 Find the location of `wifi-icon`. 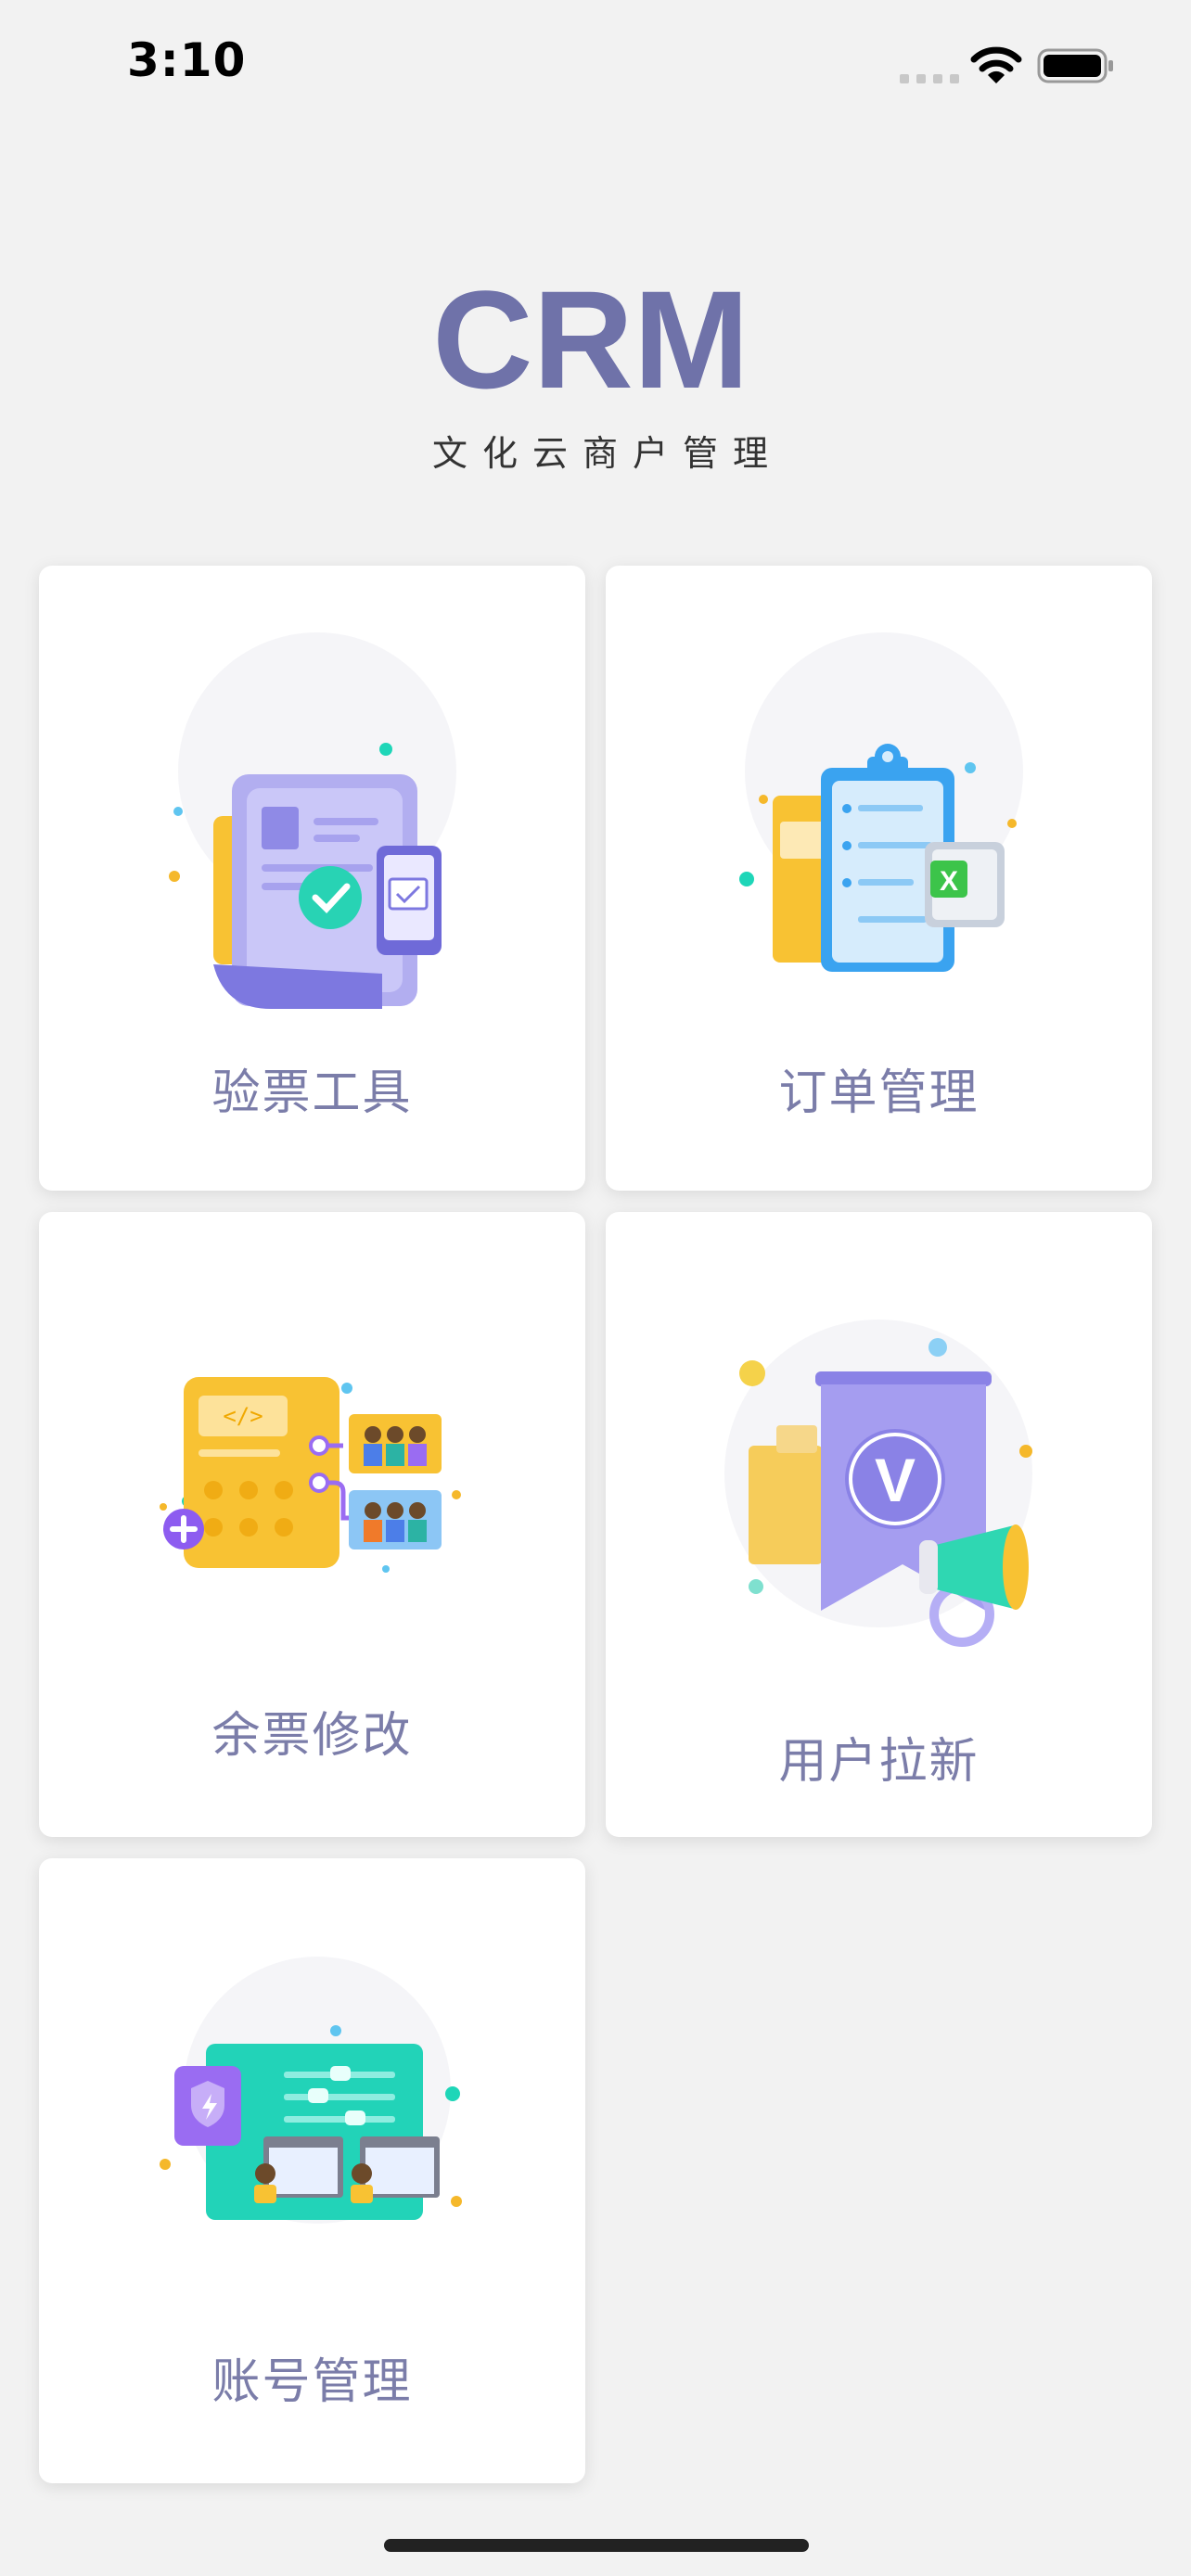

wifi-icon is located at coordinates (996, 64).